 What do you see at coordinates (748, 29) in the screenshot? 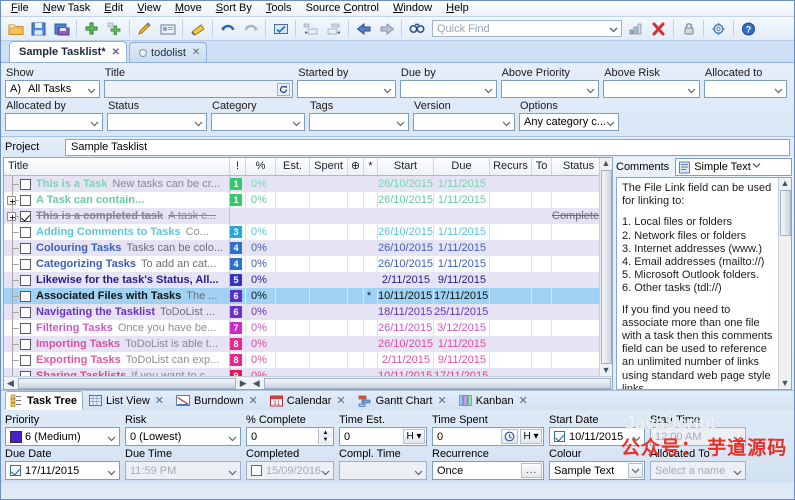
I see `help-icon: ?` at bounding box center [748, 29].